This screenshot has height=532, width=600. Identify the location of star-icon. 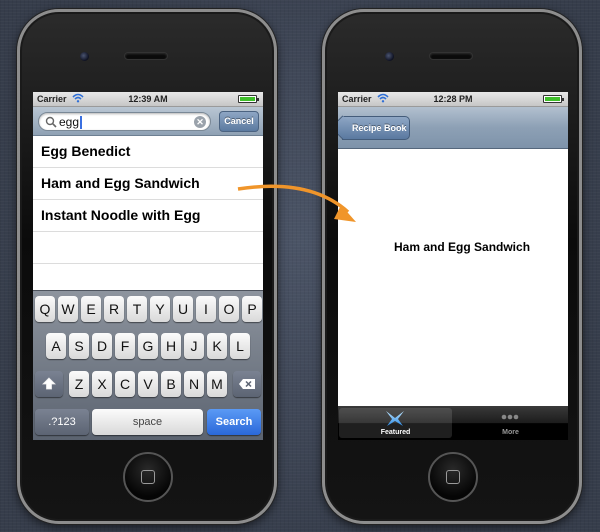
(395, 418).